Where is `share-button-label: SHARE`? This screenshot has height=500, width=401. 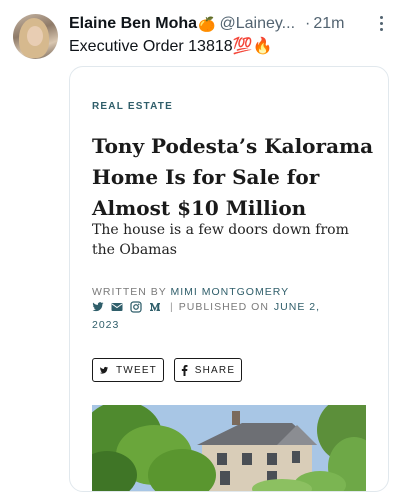 share-button-label: SHARE is located at coordinates (215, 370).